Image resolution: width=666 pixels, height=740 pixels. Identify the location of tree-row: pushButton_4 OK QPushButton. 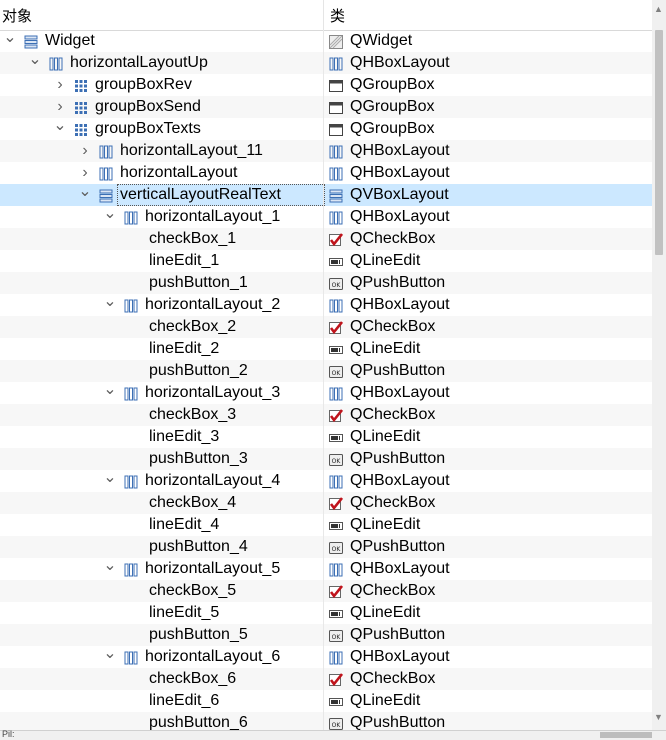
(326, 547).